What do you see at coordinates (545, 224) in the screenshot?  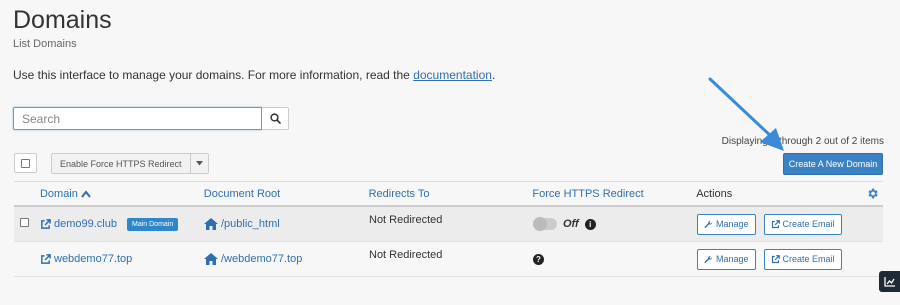 I see `force-https-toggle` at bounding box center [545, 224].